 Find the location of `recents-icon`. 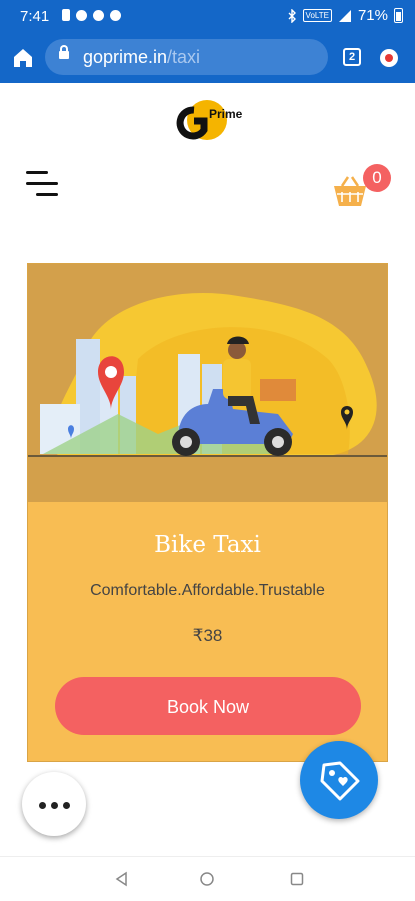

recents-icon is located at coordinates (297, 879).